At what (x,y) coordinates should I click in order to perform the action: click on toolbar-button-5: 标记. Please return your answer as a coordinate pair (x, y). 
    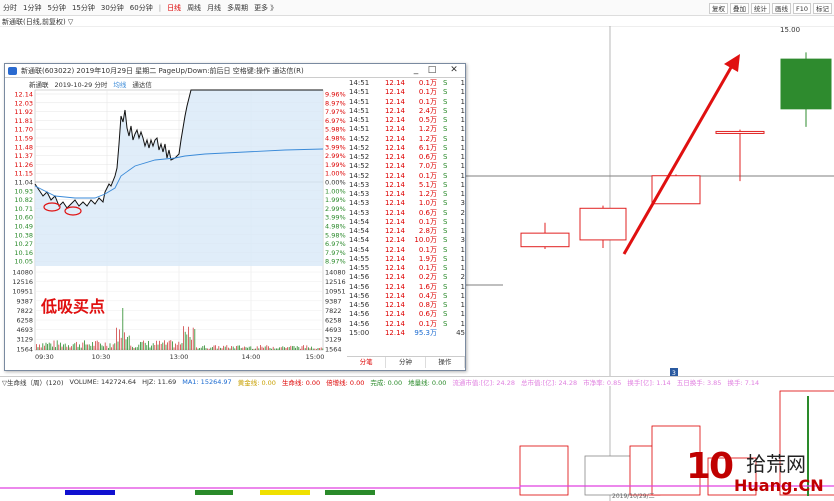
    Looking at the image, I should click on (822, 8).